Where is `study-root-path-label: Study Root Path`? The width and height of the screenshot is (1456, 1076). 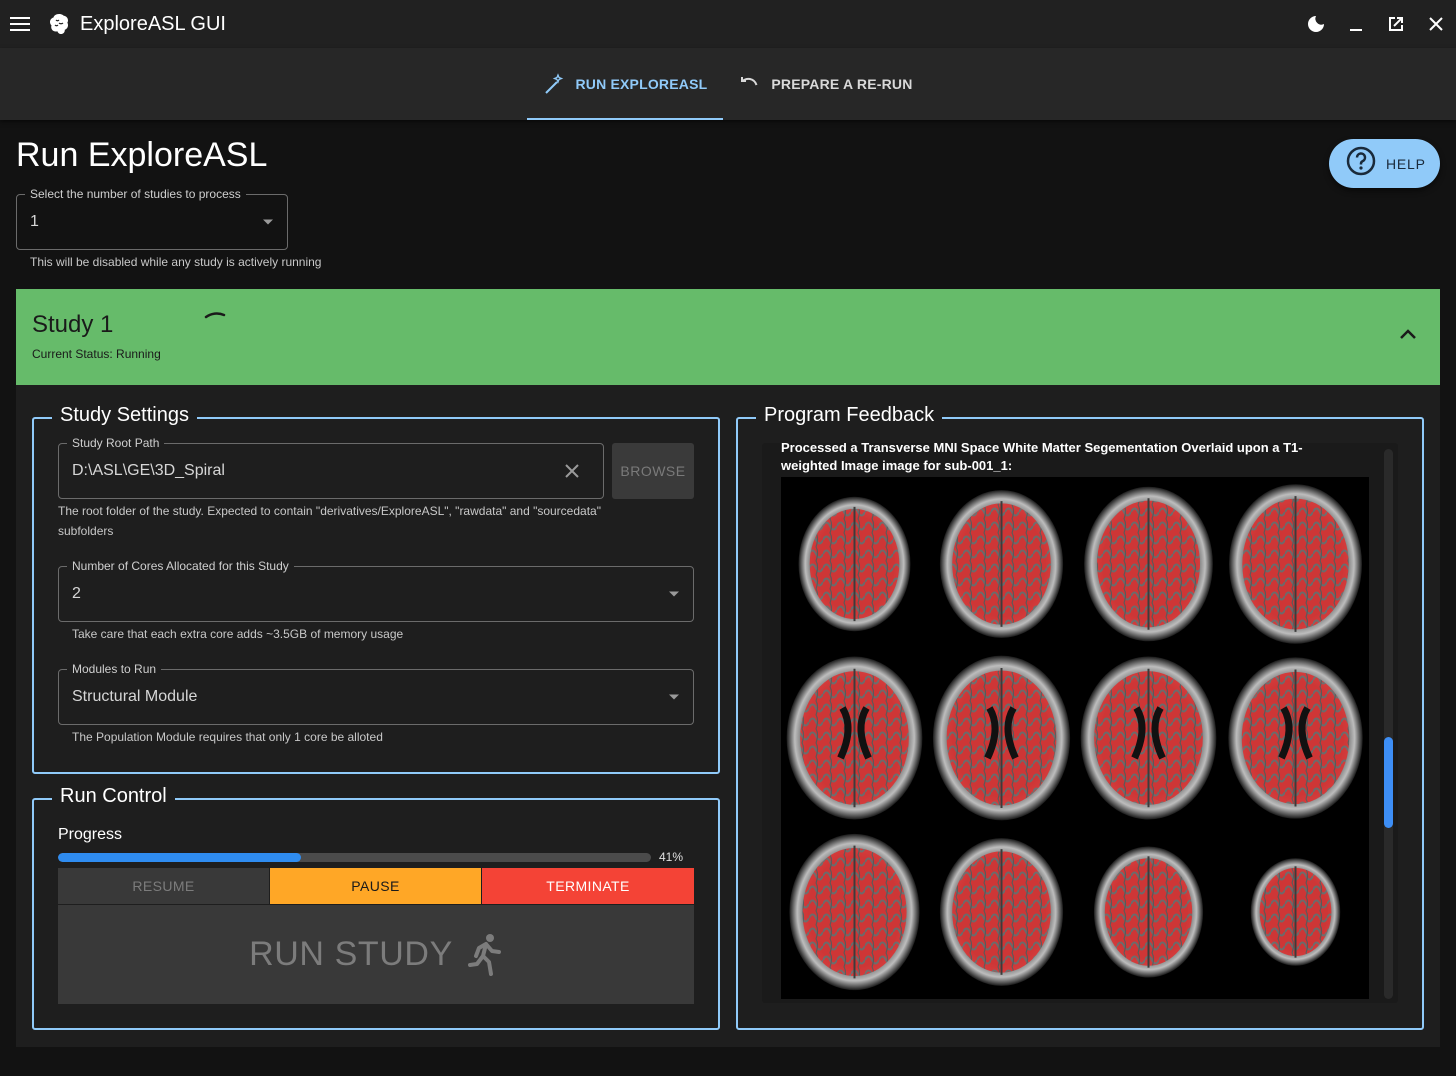
study-root-path-label: Study Root Path is located at coordinates (116, 443).